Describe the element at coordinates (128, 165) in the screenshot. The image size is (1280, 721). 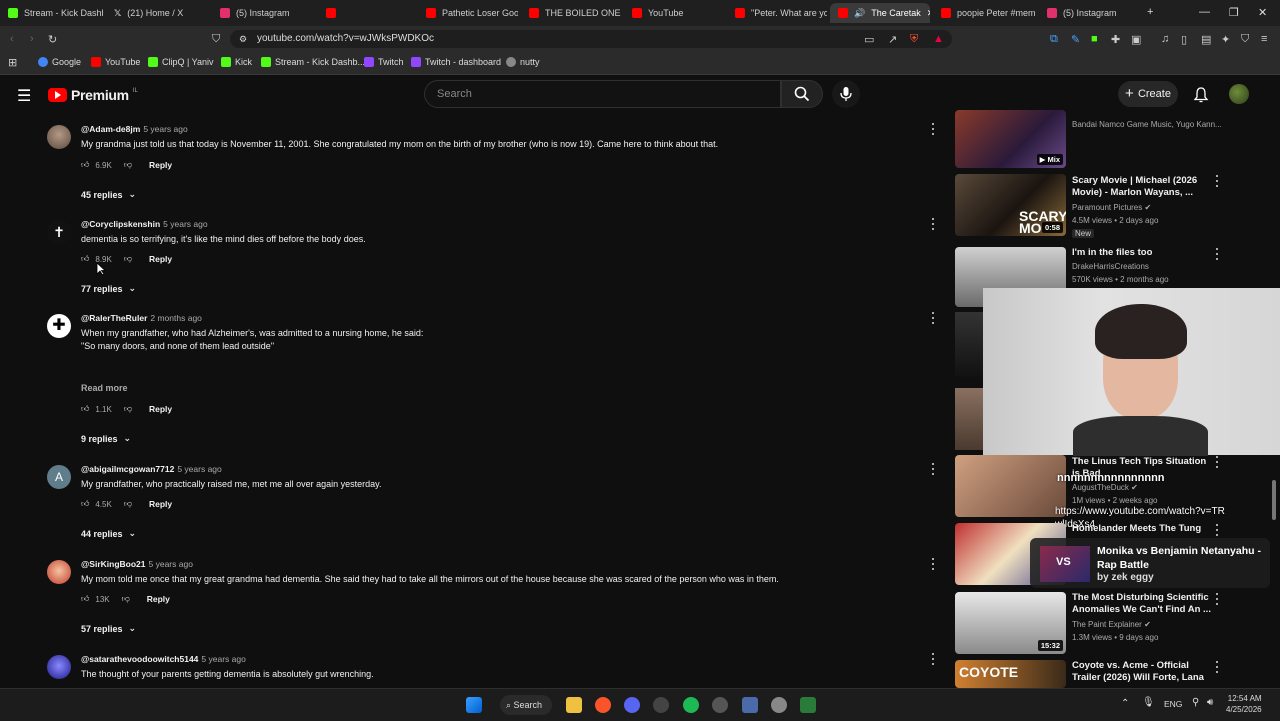
I see `dislike-icon: 👎︎` at that location.